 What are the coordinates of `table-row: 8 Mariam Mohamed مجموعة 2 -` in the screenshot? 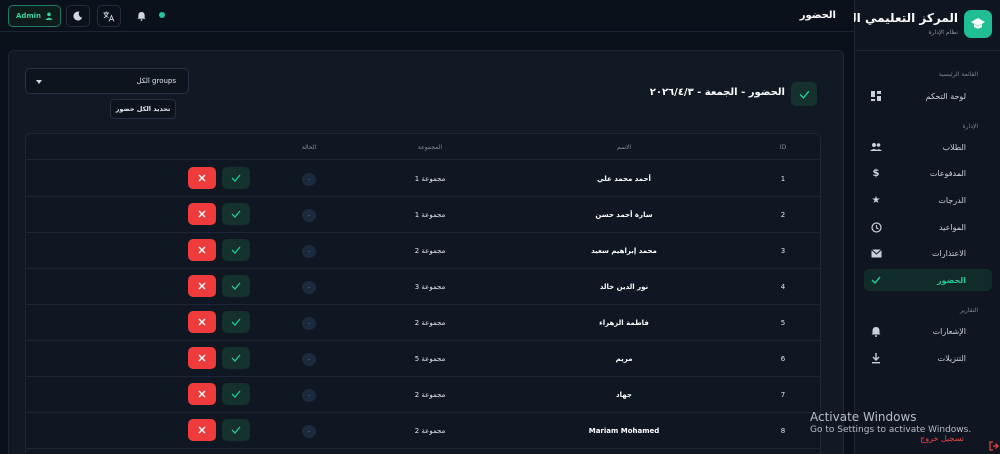 It's located at (423, 431).